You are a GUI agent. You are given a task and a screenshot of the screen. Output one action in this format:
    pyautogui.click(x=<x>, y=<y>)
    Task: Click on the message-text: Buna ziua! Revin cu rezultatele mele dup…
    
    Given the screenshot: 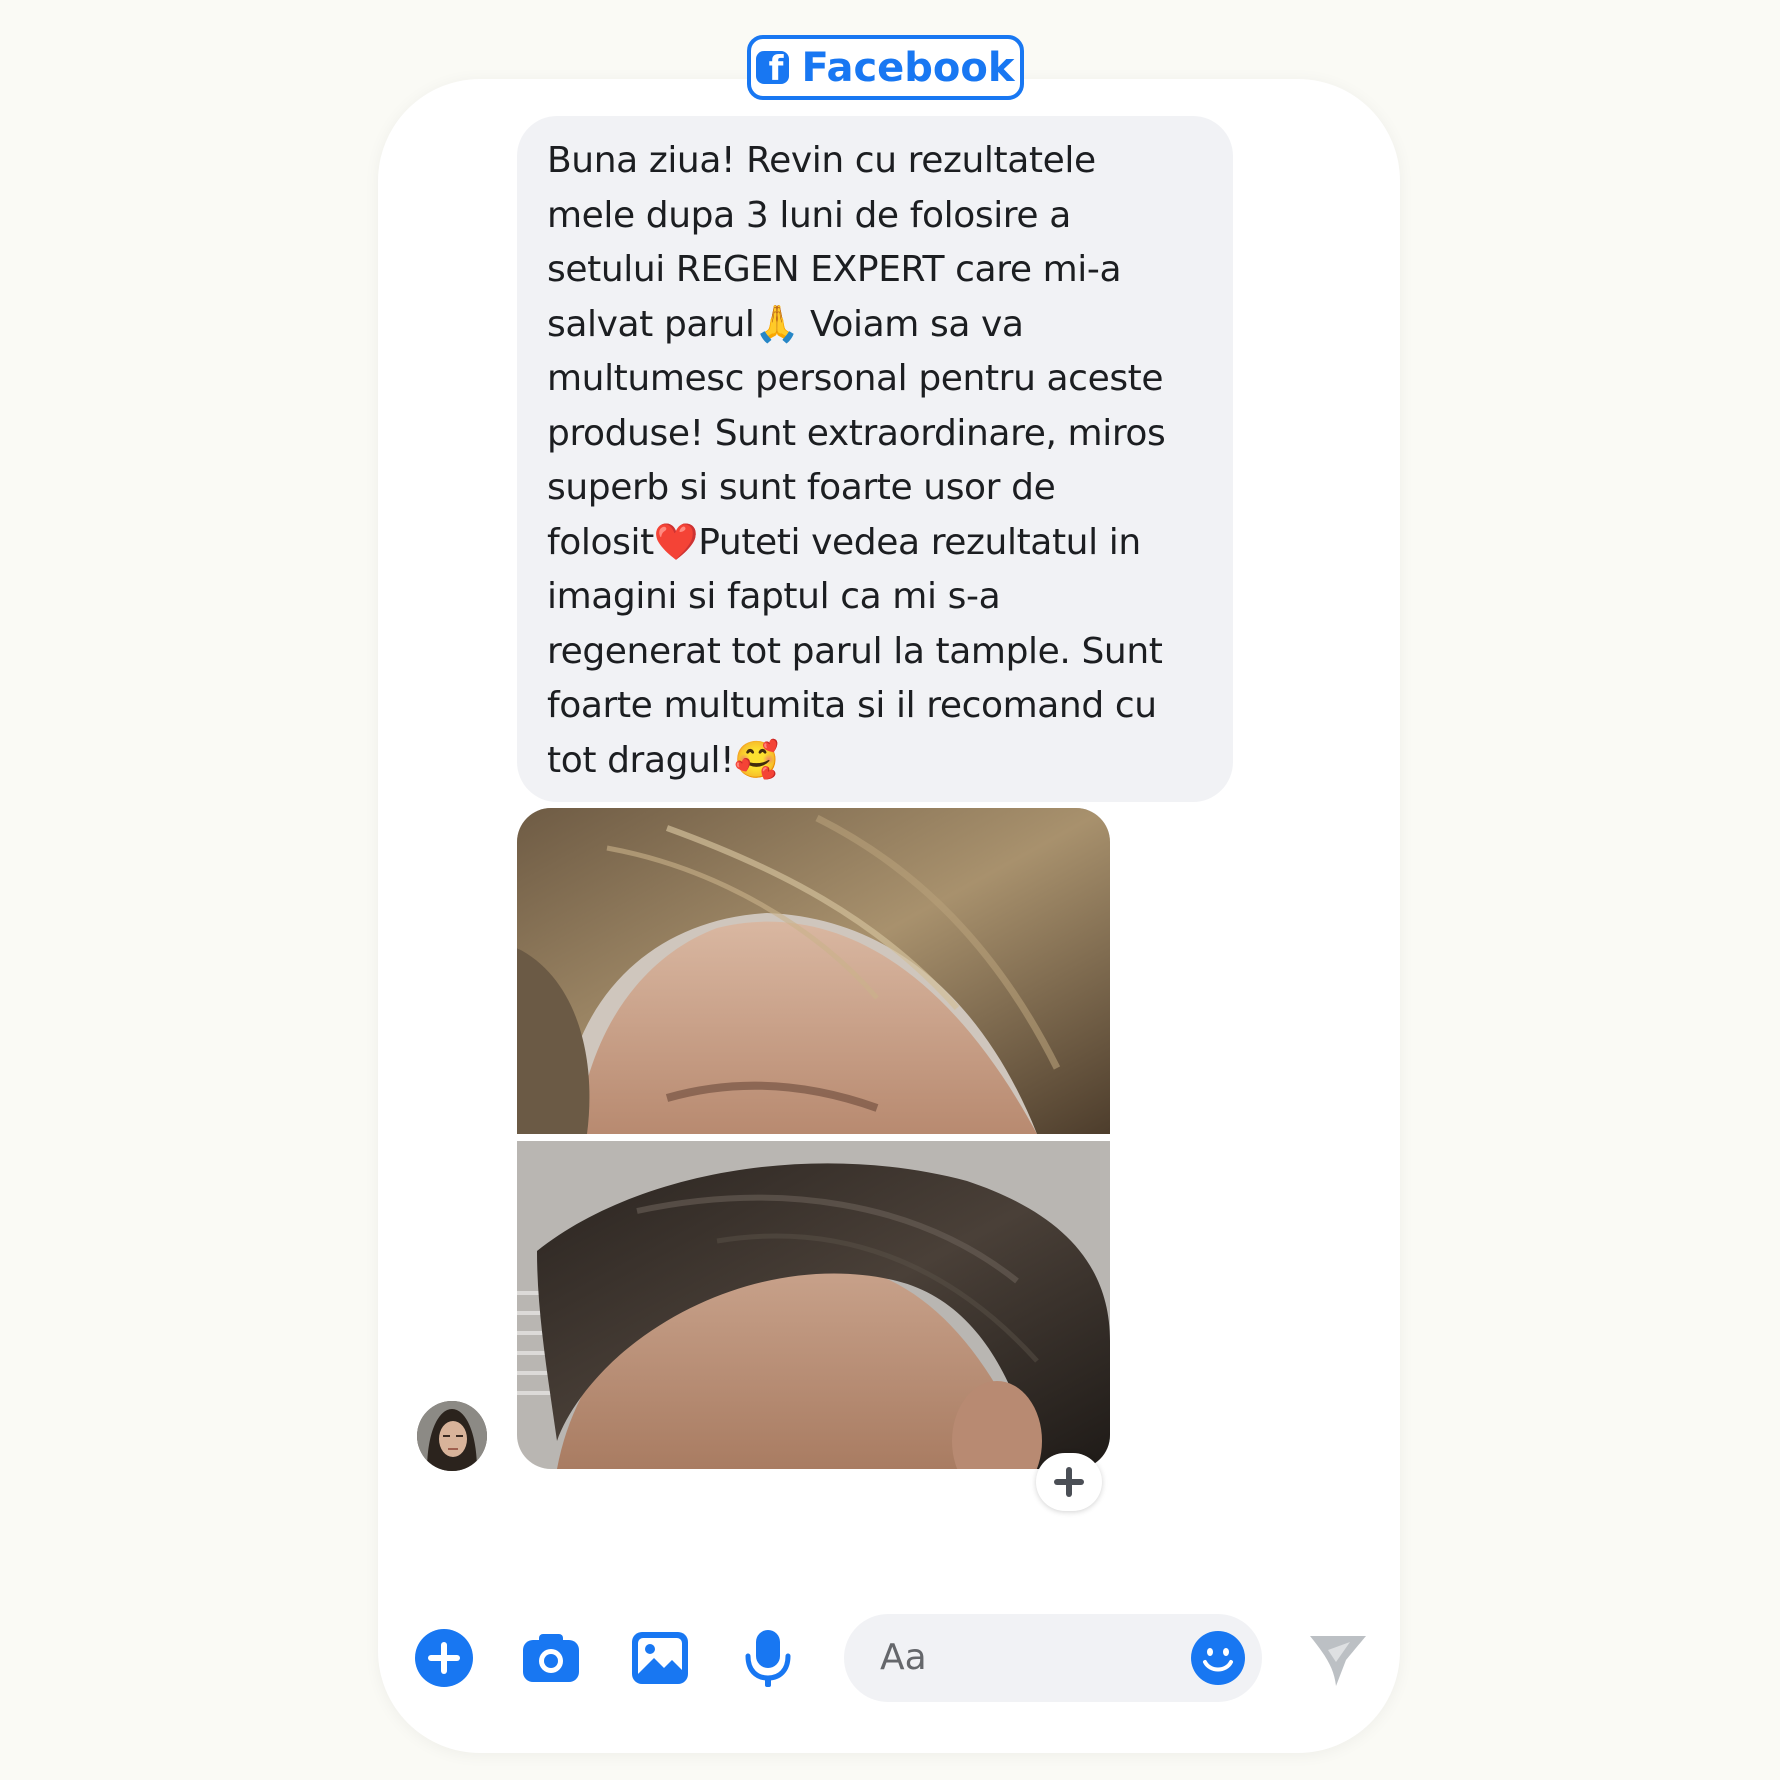 What is the action you would take?
    pyautogui.click(x=856, y=460)
    